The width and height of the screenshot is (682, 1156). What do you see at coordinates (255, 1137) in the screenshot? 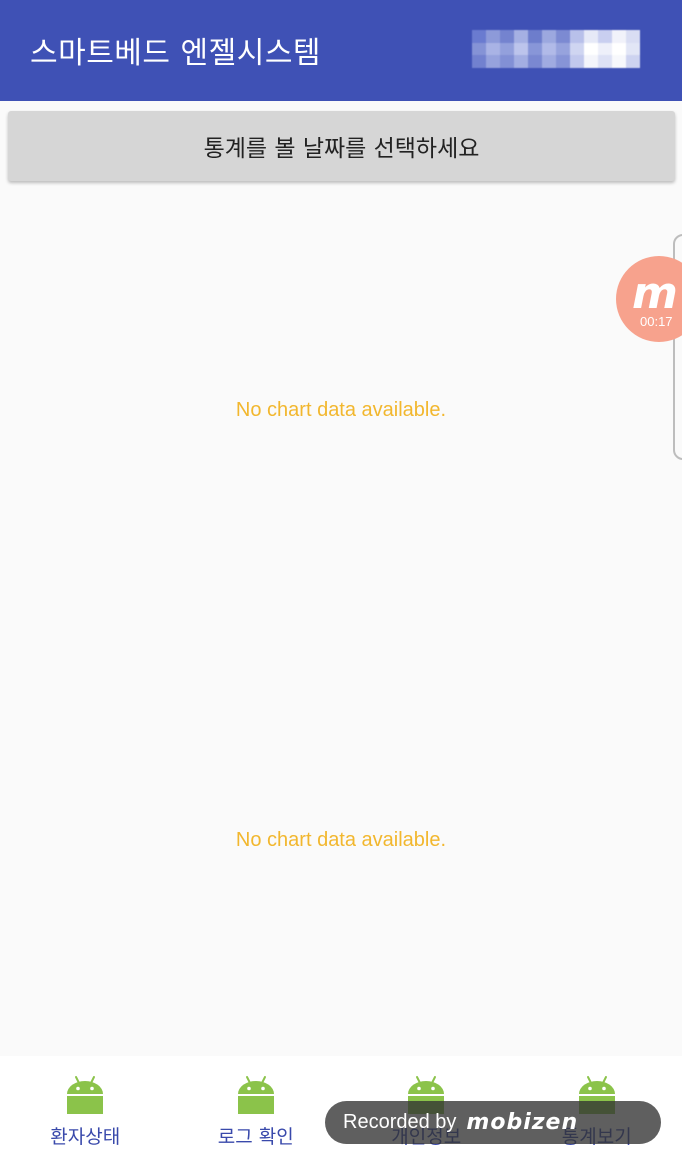
I see `nav-label: 로그 확인` at bounding box center [255, 1137].